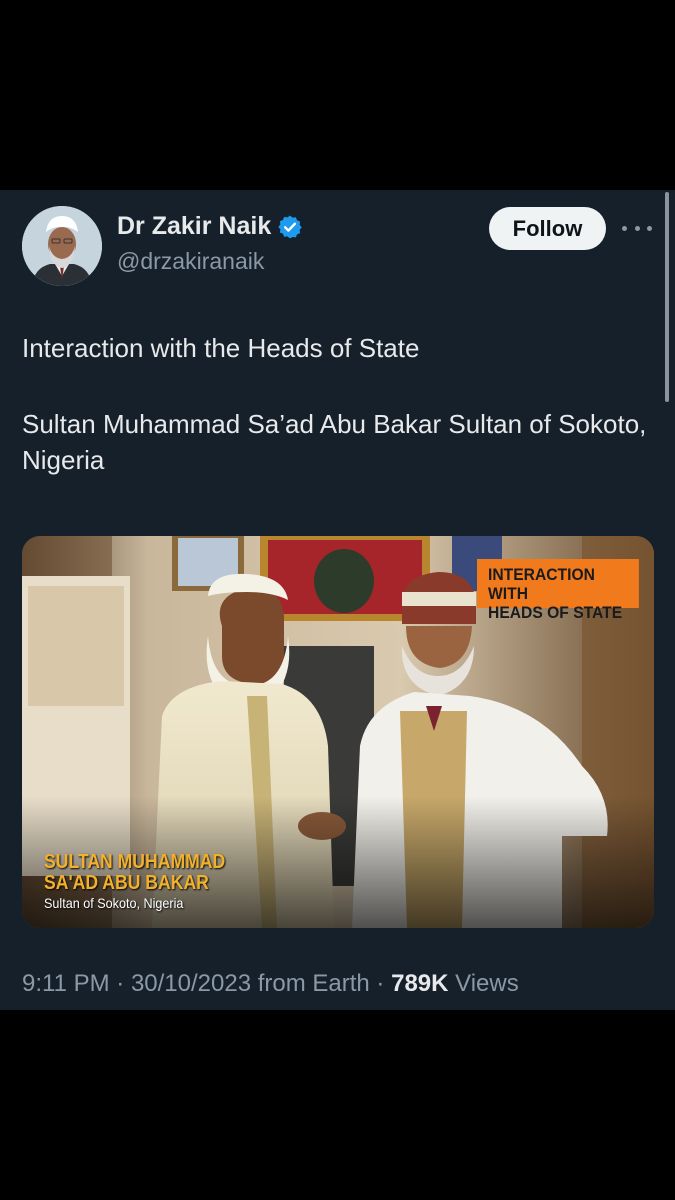 Image resolution: width=675 pixels, height=1200 pixels. Describe the element at coordinates (114, 903) in the screenshot. I see `media-caption-subtitle: Sultan of Sokoto, Nigeria` at that location.